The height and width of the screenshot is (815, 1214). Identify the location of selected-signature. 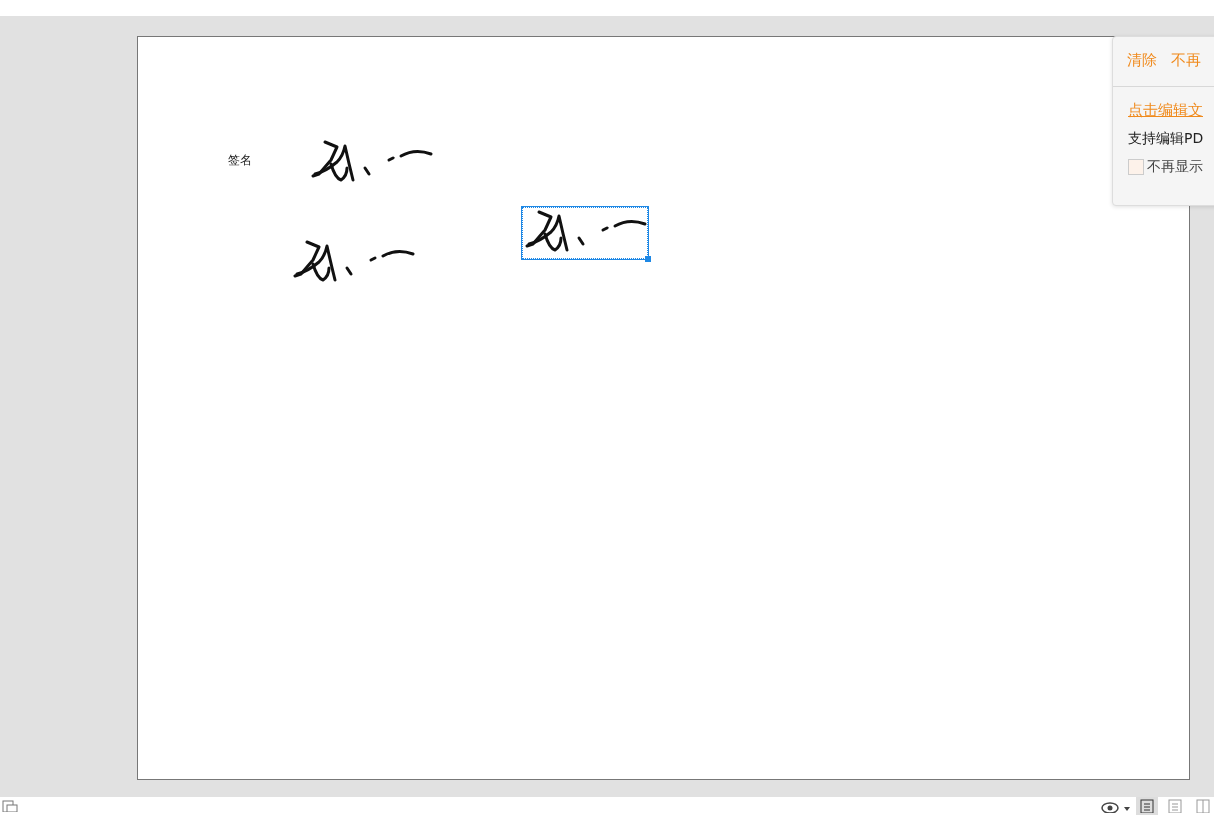
(585, 233).